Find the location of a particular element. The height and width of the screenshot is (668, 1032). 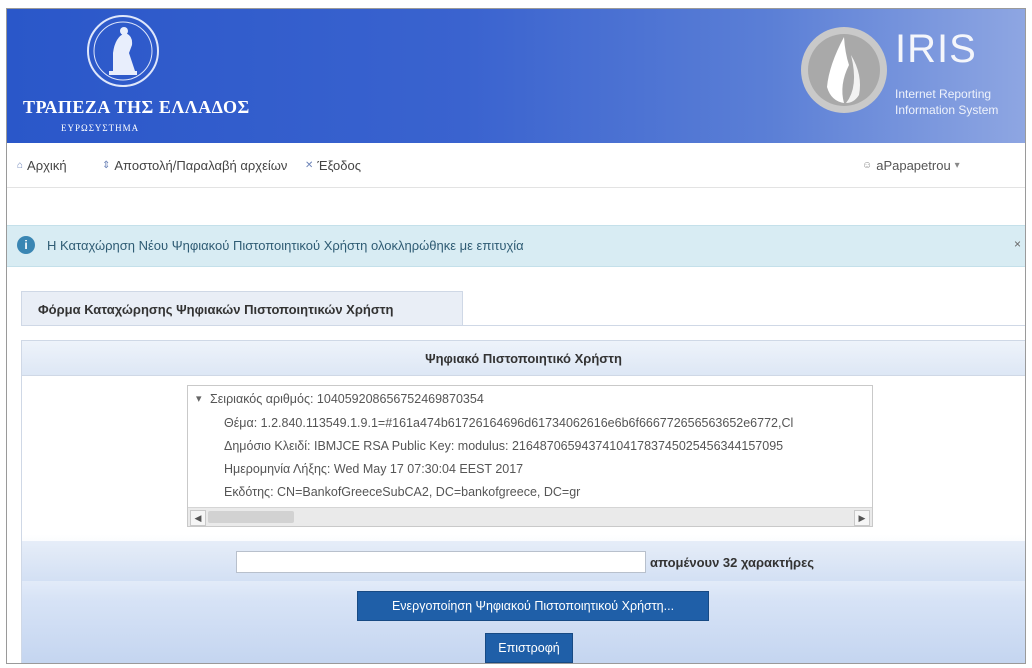

nav-logout-label: Έξοδος is located at coordinates (339, 165).